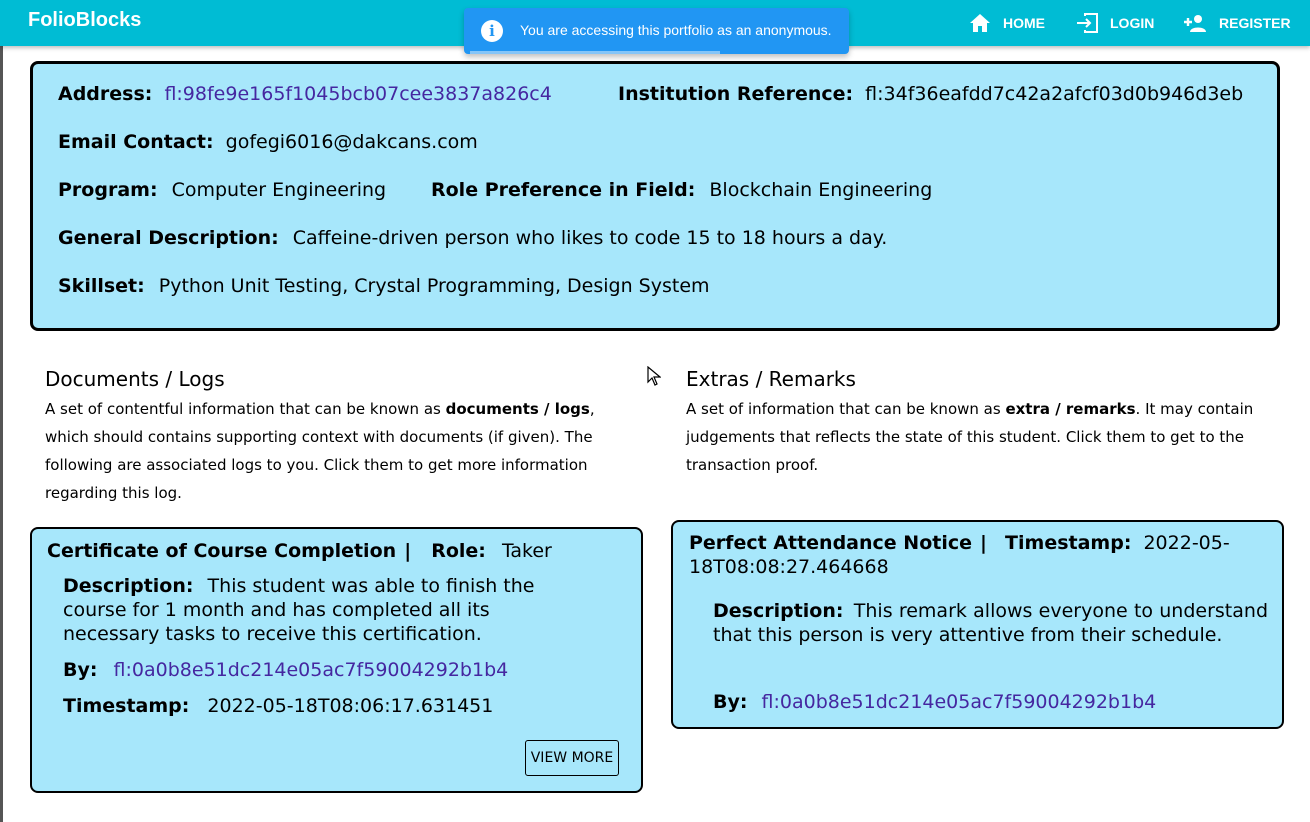 Image resolution: width=1310 pixels, height=822 pixels. I want to click on brand-logo: FolioBlocks, so click(84, 20).